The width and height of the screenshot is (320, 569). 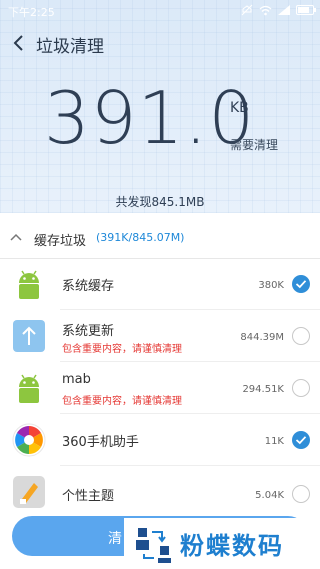 I want to click on title-bar: 垃圾清理, so click(x=160, y=44).